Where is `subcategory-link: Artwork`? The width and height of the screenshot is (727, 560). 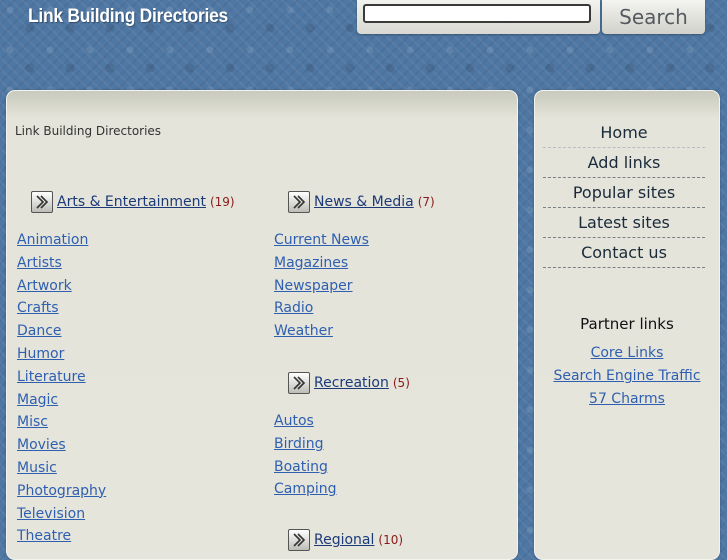
subcategory-link: Artwork is located at coordinates (44, 286).